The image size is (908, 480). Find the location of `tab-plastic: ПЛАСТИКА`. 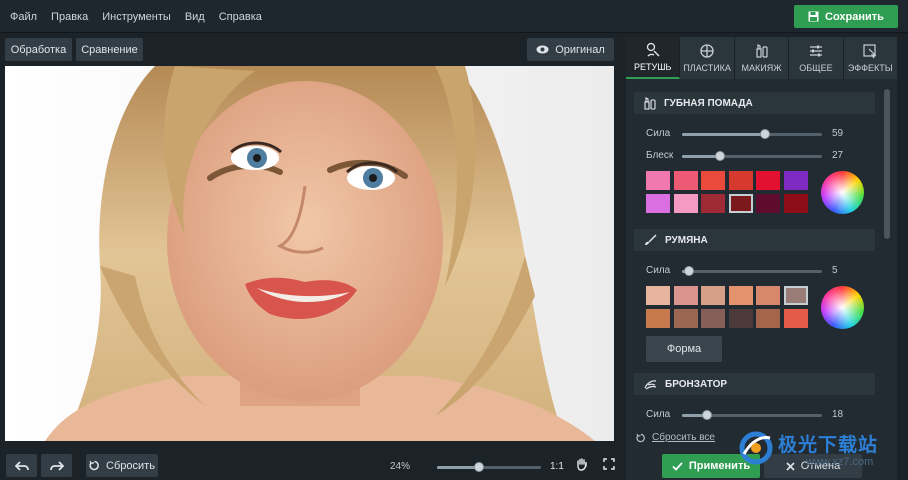

tab-plastic: ПЛАСТИКА is located at coordinates (707, 58).